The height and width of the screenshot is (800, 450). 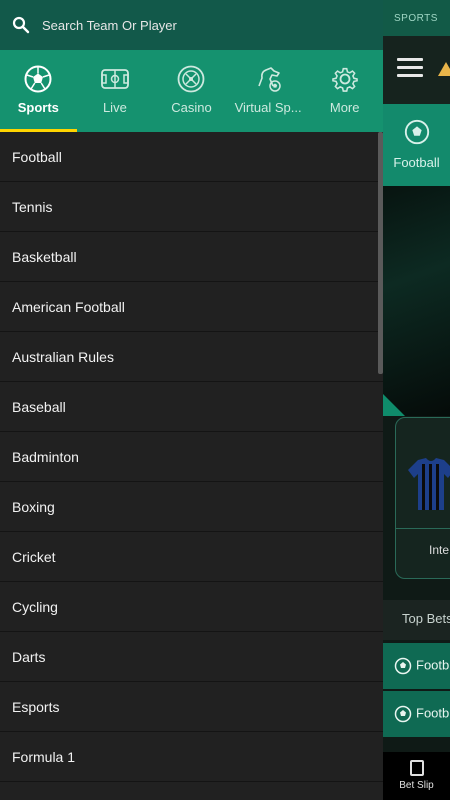 What do you see at coordinates (44, 256) in the screenshot?
I see `list-item-label: Basketball` at bounding box center [44, 256].